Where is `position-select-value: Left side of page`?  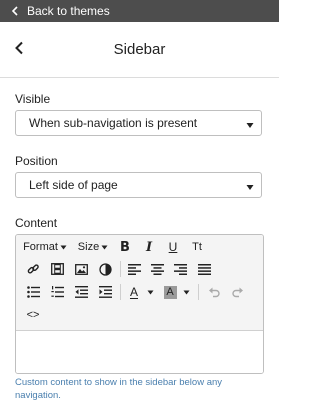 position-select-value: Left side of page is located at coordinates (73, 185).